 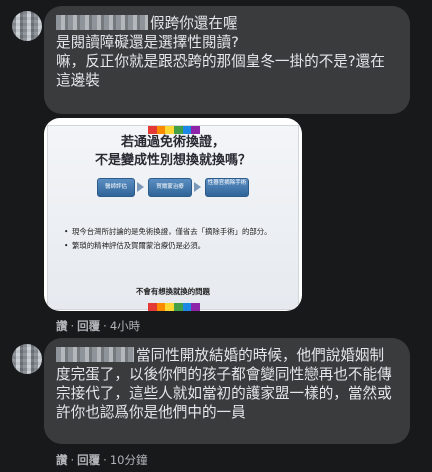 I want to click on flow-step: 性器官摘除手術, so click(x=227, y=187).